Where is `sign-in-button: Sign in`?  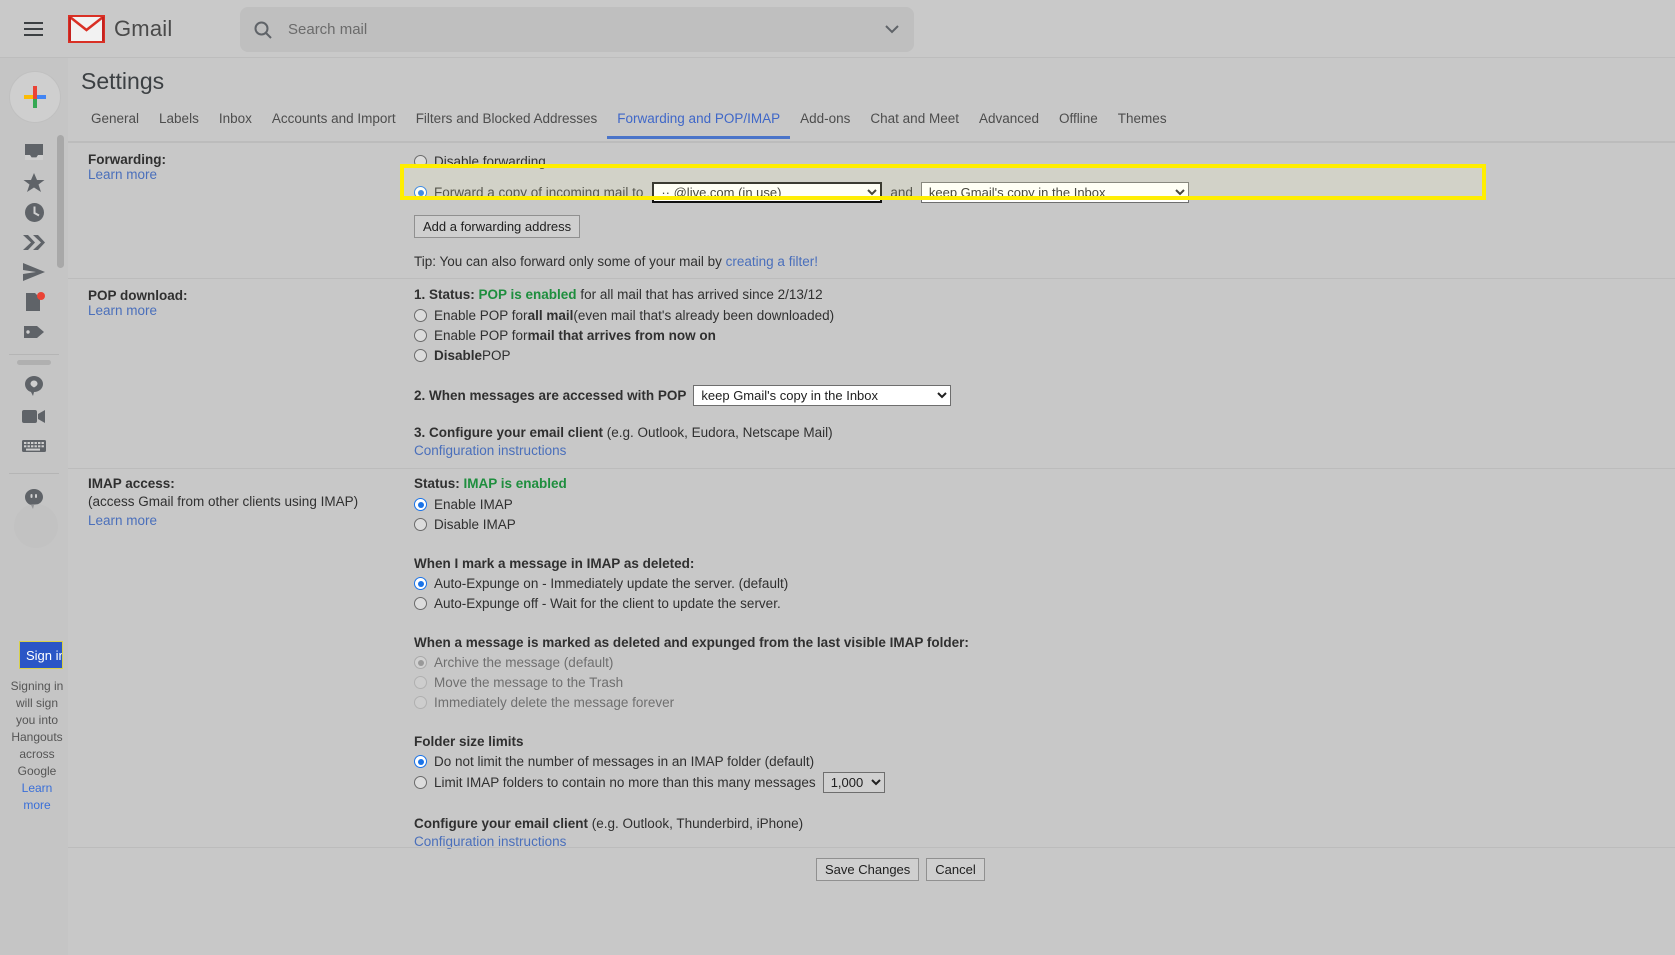 sign-in-button: Sign in is located at coordinates (41, 655).